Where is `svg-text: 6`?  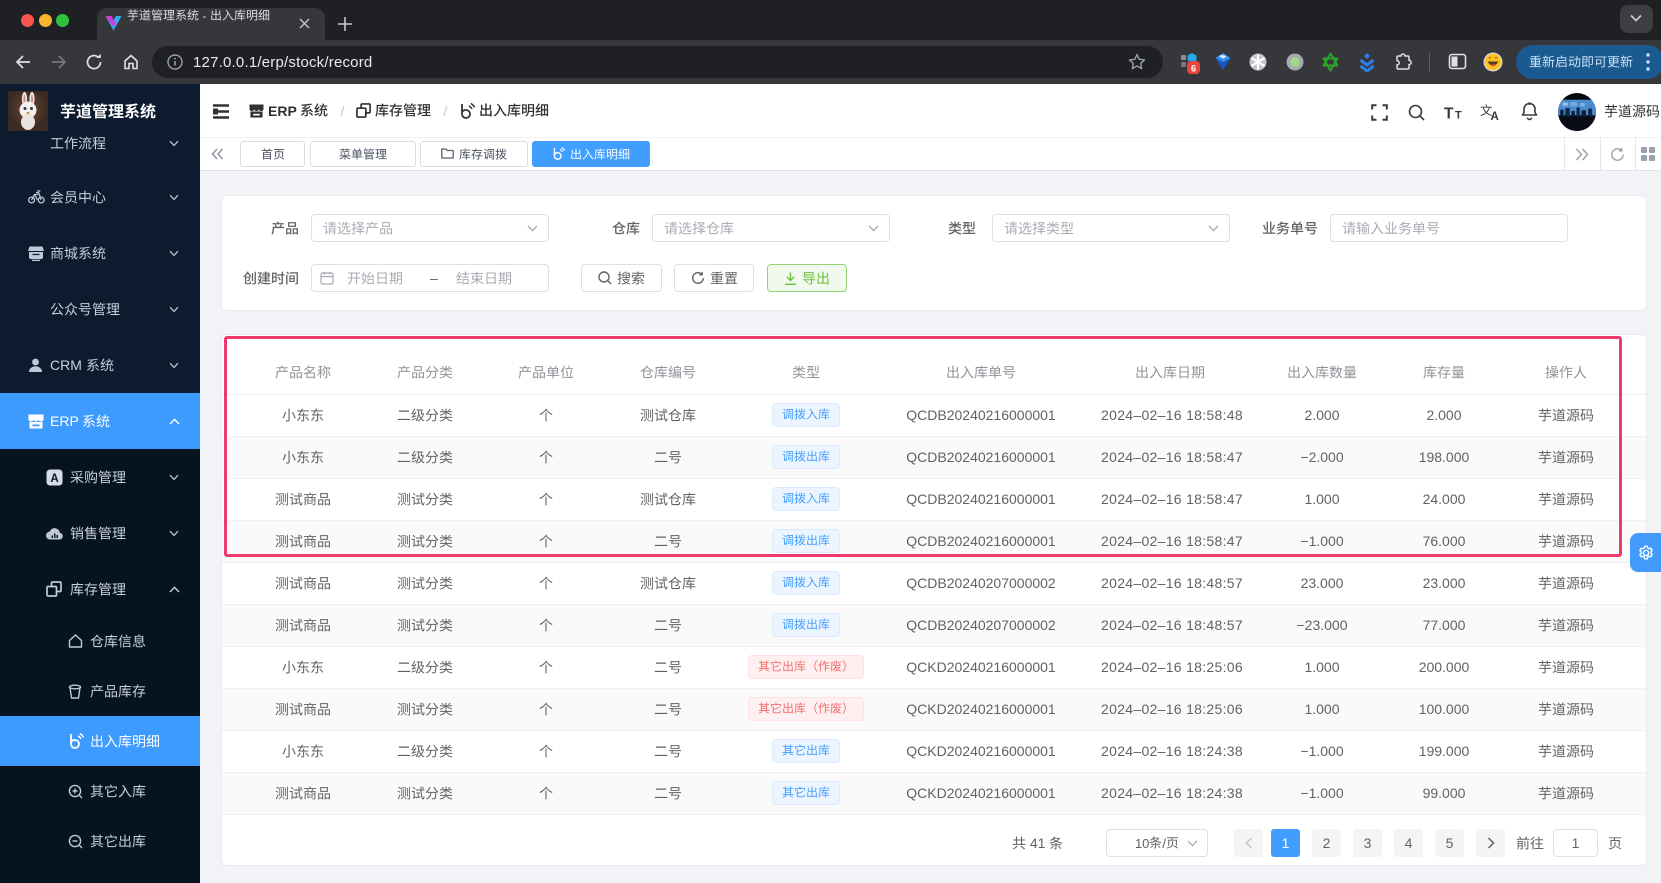
svg-text: 6 is located at coordinates (1193, 68).